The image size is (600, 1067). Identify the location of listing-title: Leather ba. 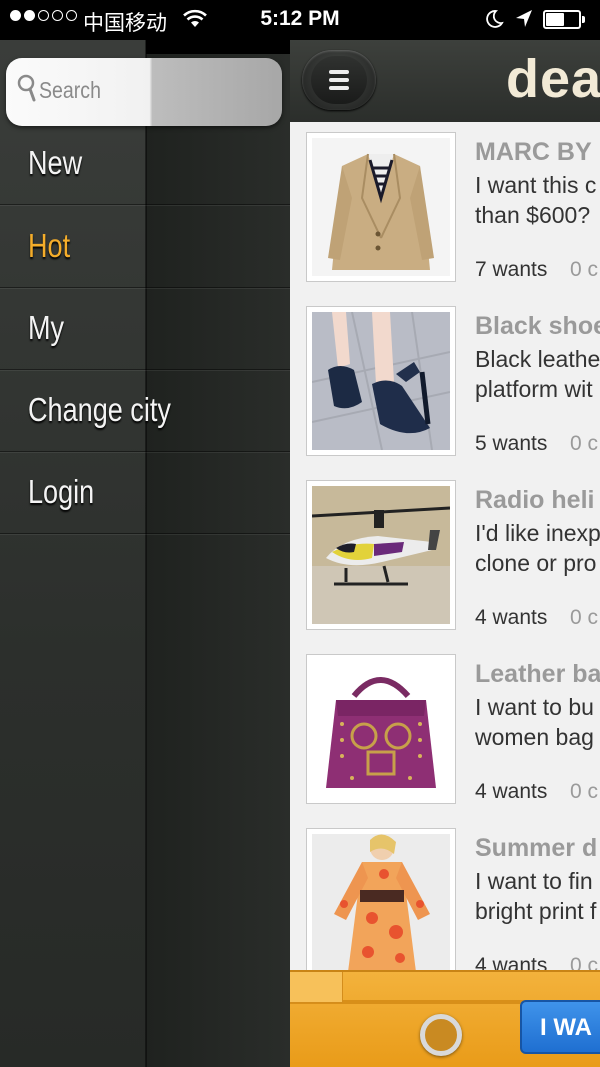
(537, 674).